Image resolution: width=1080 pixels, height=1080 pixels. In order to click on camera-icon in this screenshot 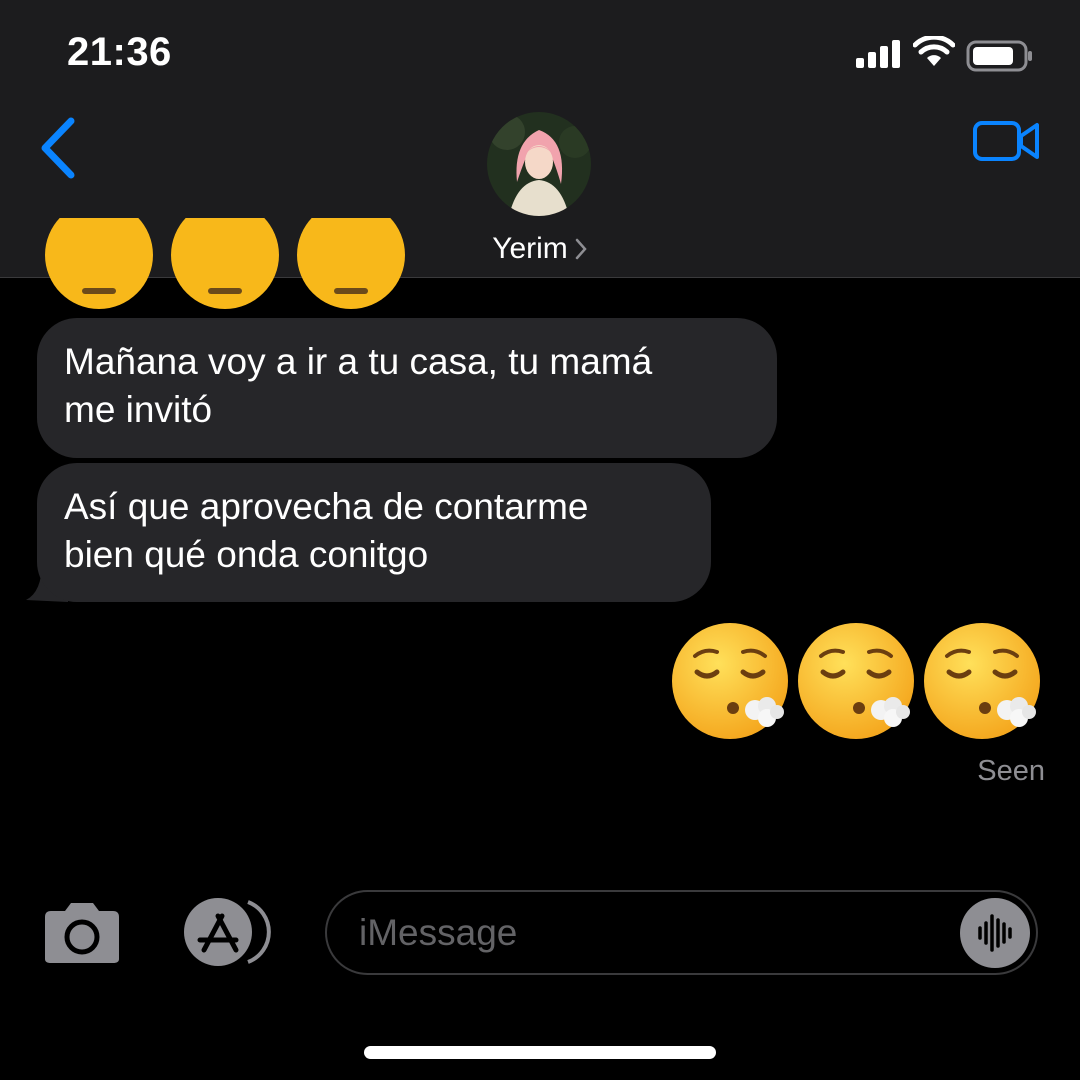, I will do `click(82, 933)`.